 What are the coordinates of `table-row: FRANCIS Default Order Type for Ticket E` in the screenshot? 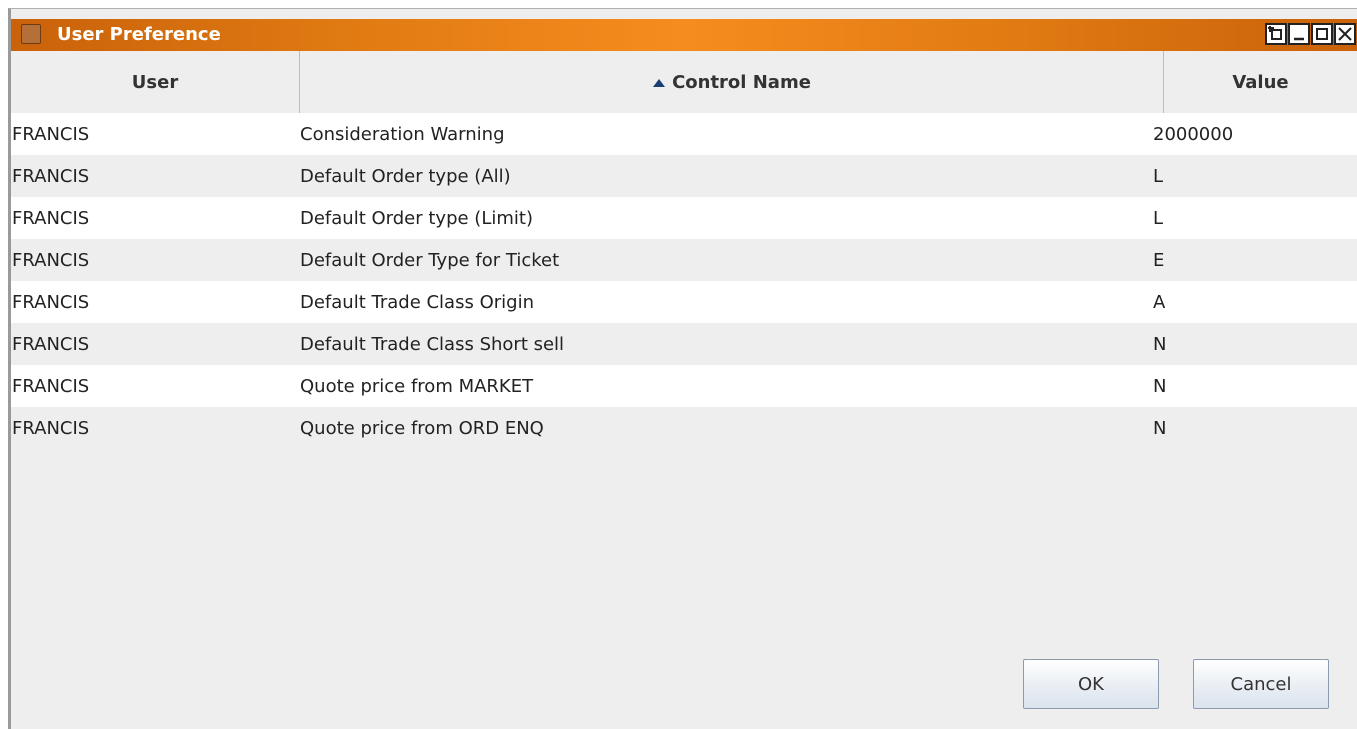 It's located at (684, 260).